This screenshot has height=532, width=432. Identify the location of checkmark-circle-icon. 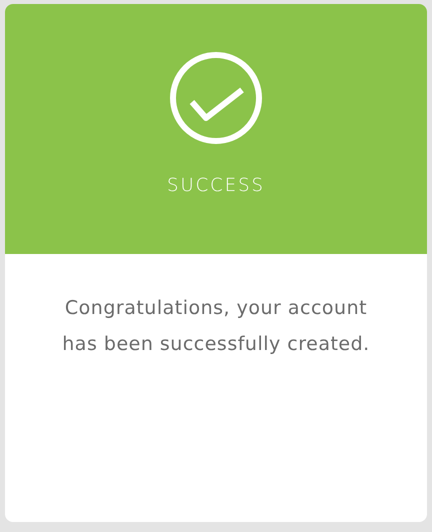
(216, 98).